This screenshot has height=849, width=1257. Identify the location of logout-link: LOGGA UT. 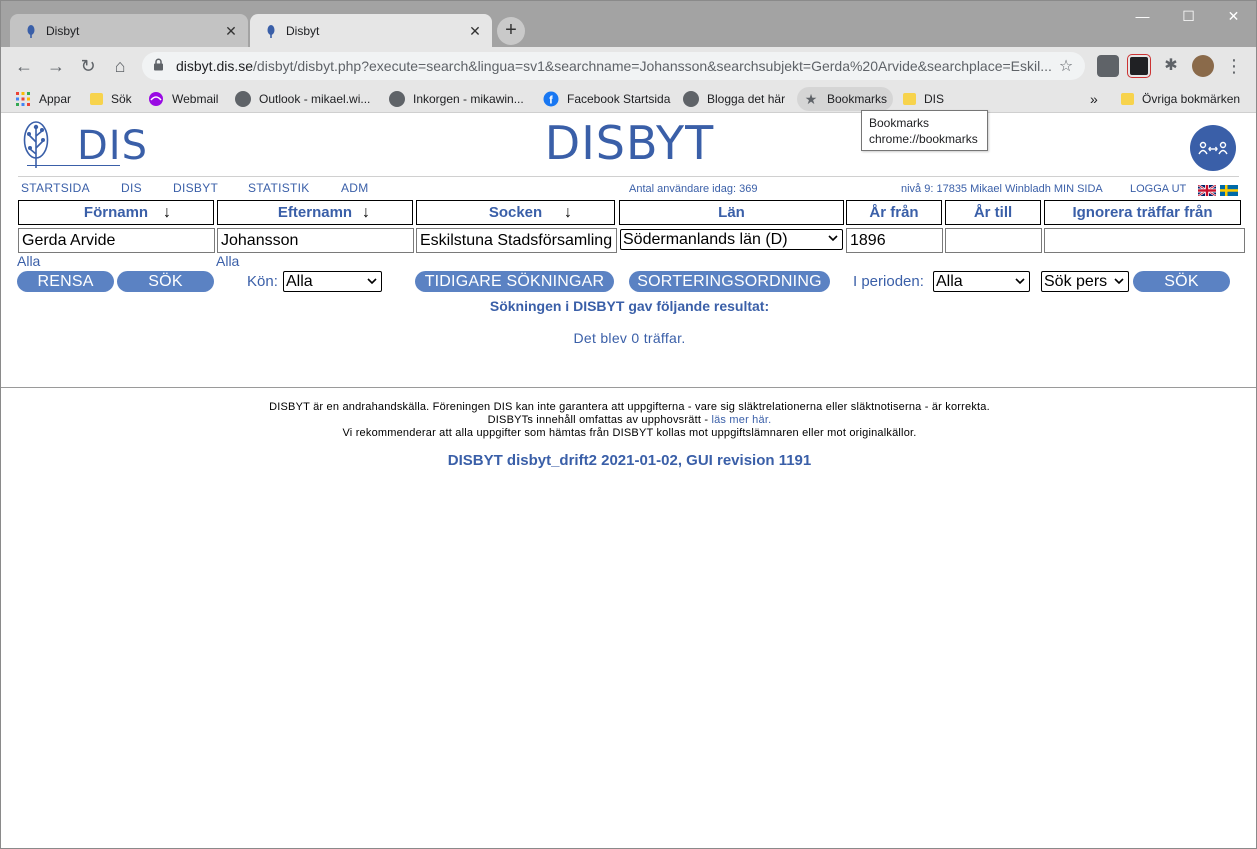
(1158, 189).